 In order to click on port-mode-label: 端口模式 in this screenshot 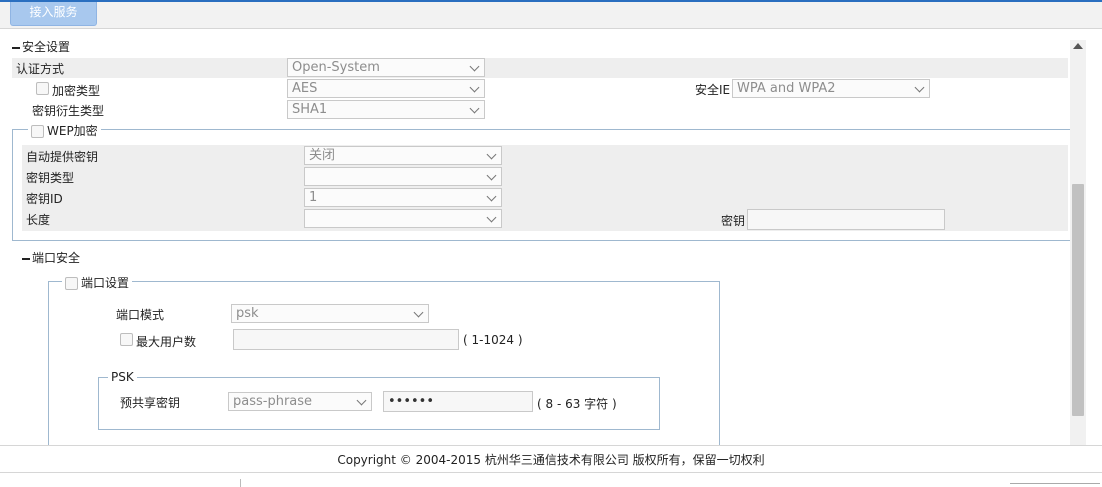, I will do `click(140, 315)`.